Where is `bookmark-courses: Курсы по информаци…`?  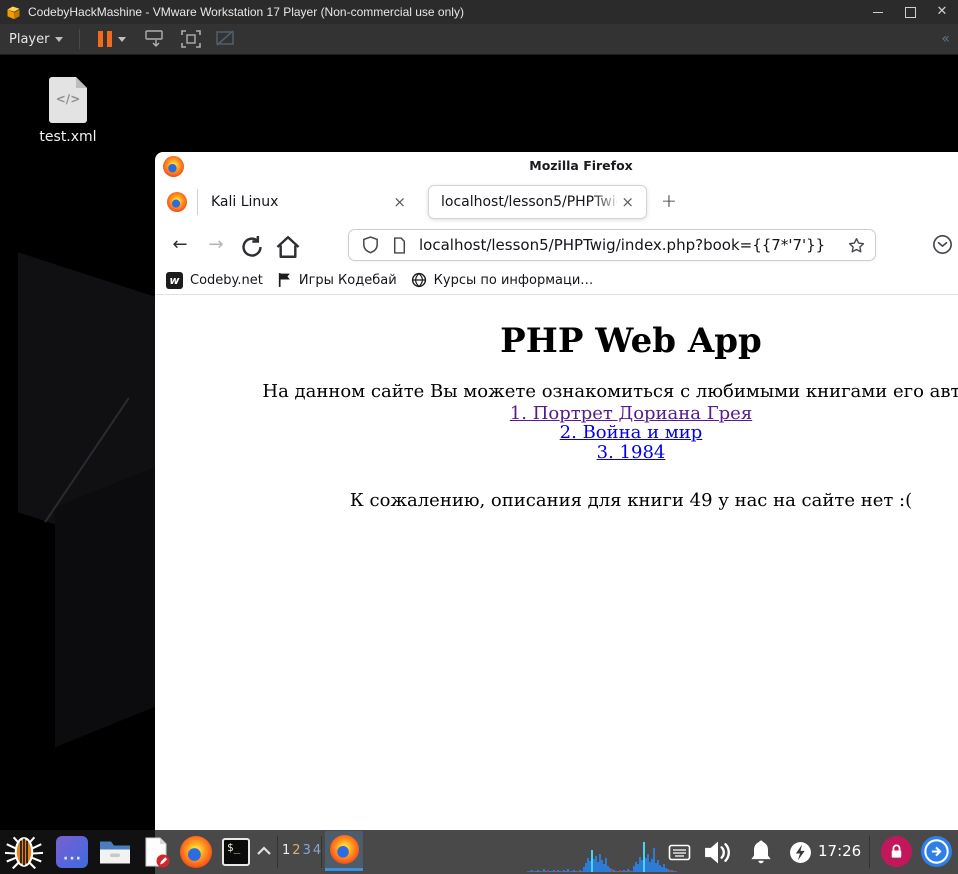
bookmark-courses: Курсы по информаци… is located at coordinates (502, 280).